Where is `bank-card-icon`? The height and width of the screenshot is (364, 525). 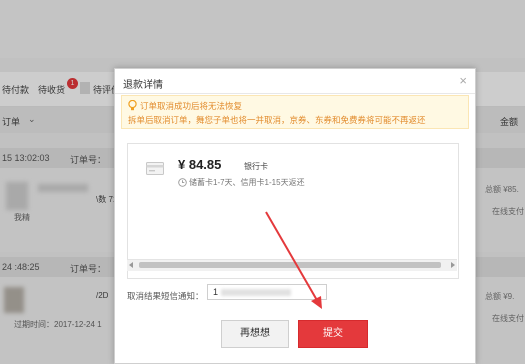
bank-card-icon is located at coordinates (155, 168).